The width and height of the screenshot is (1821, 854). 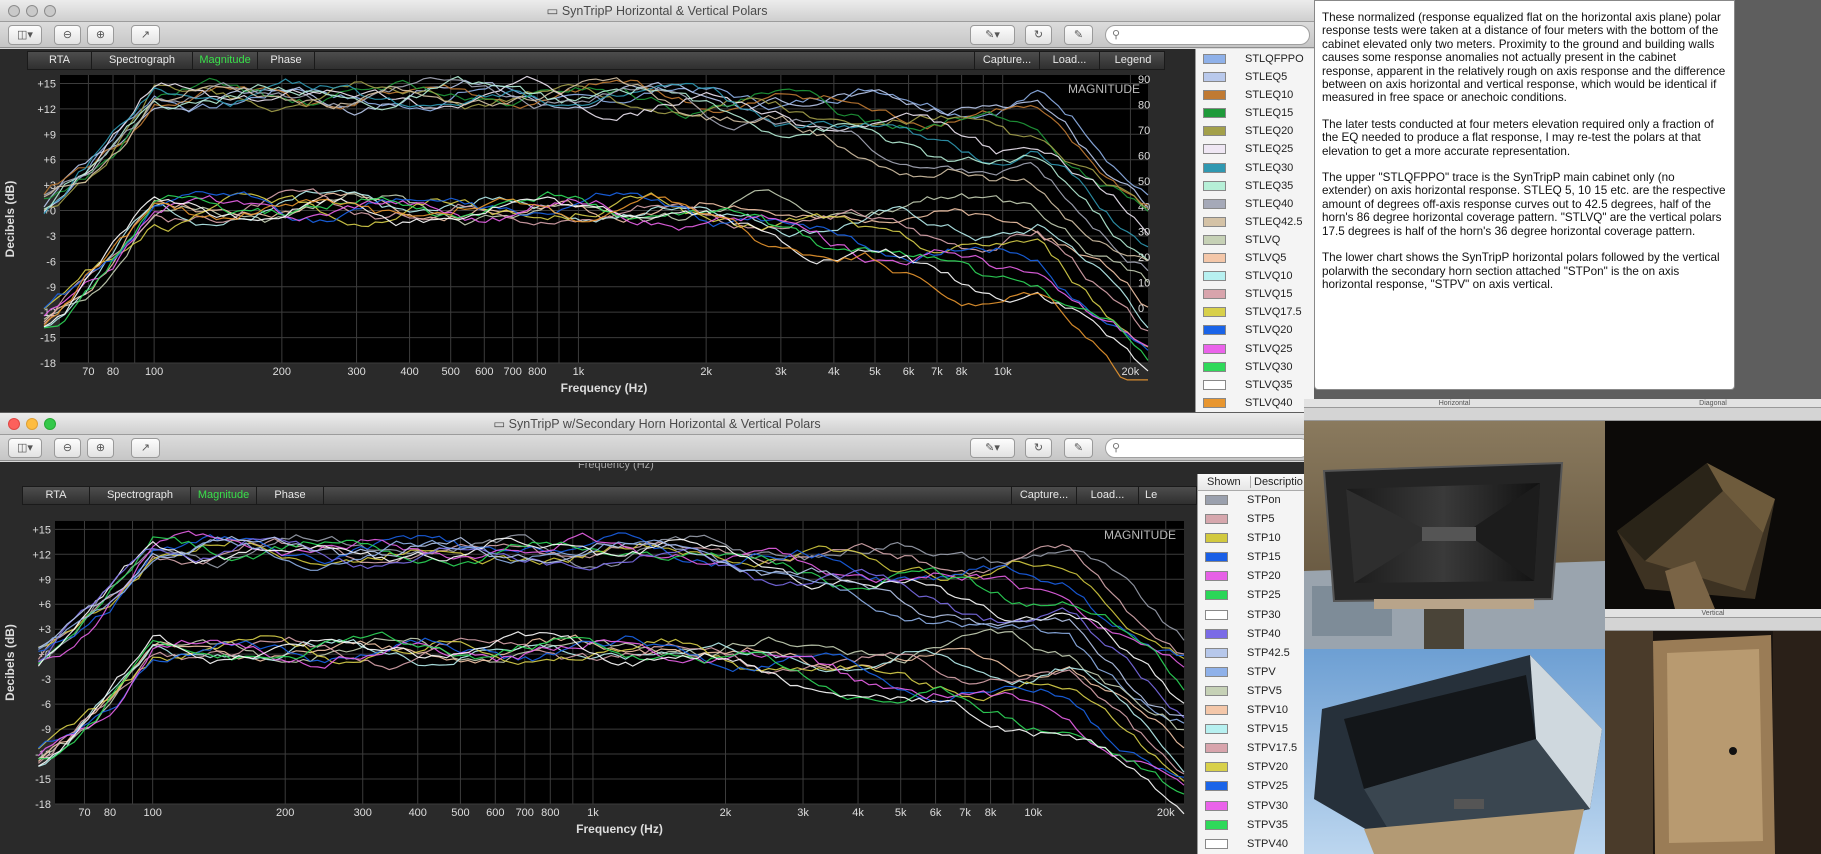 What do you see at coordinates (706, 372) in the screenshot?
I see `x-tick-label: 2k` at bounding box center [706, 372].